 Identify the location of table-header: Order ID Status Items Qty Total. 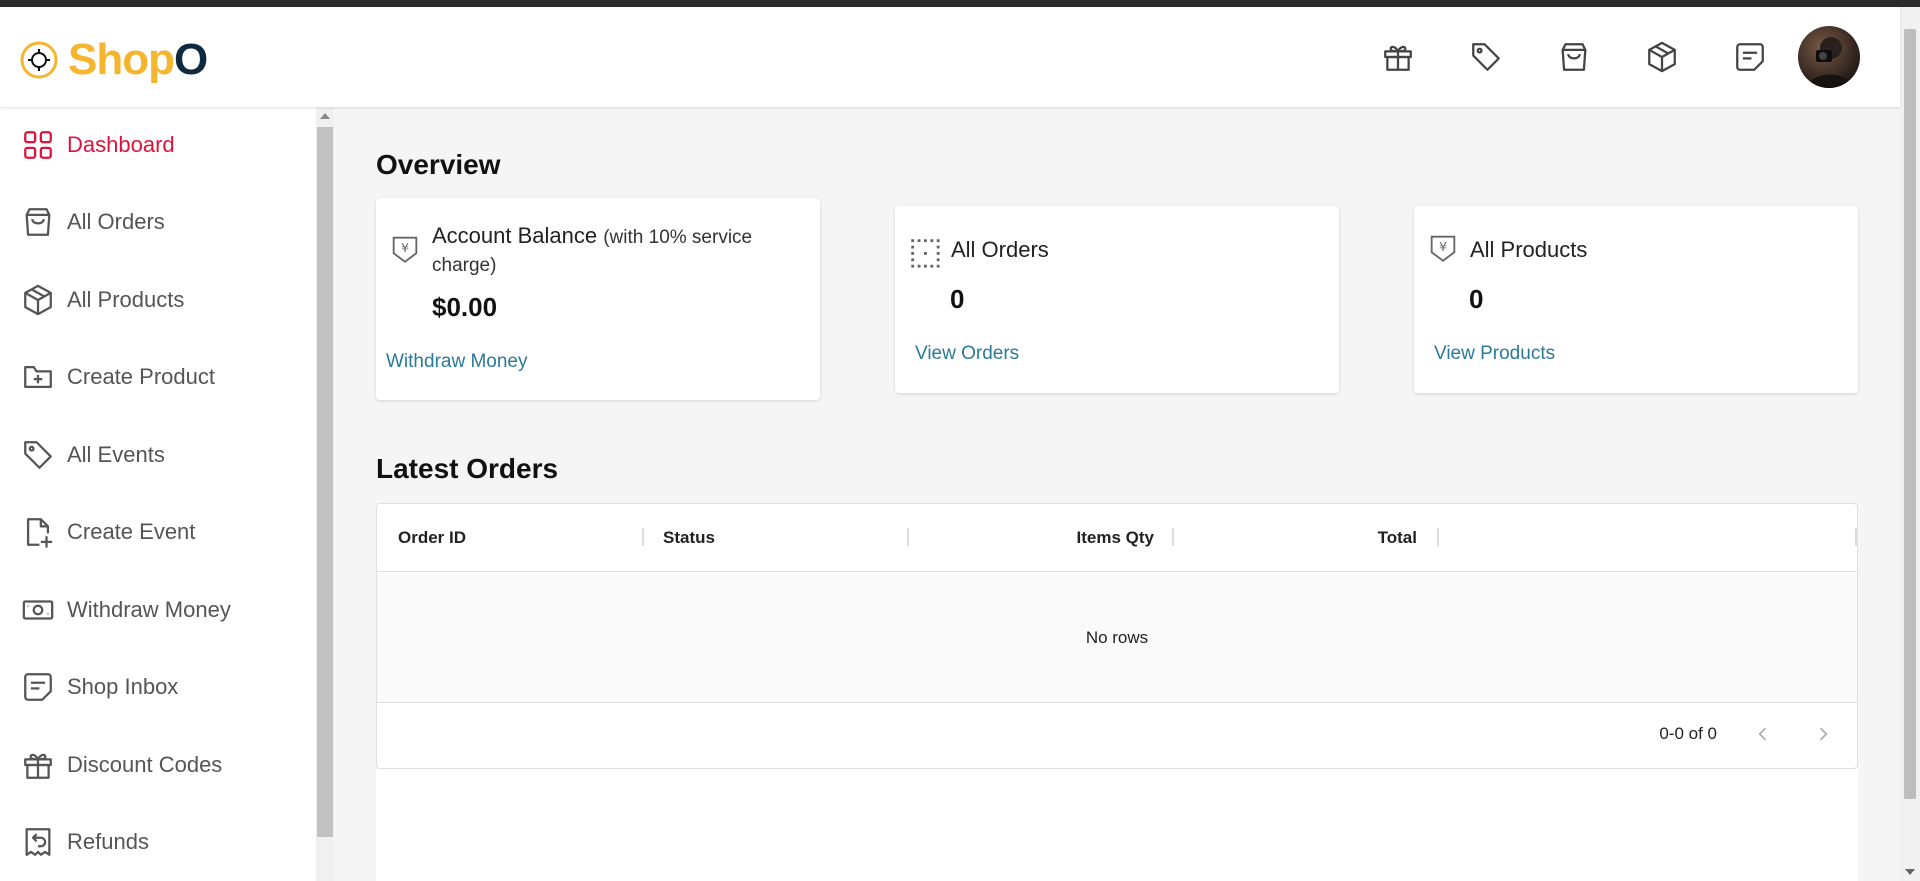
(1117, 538).